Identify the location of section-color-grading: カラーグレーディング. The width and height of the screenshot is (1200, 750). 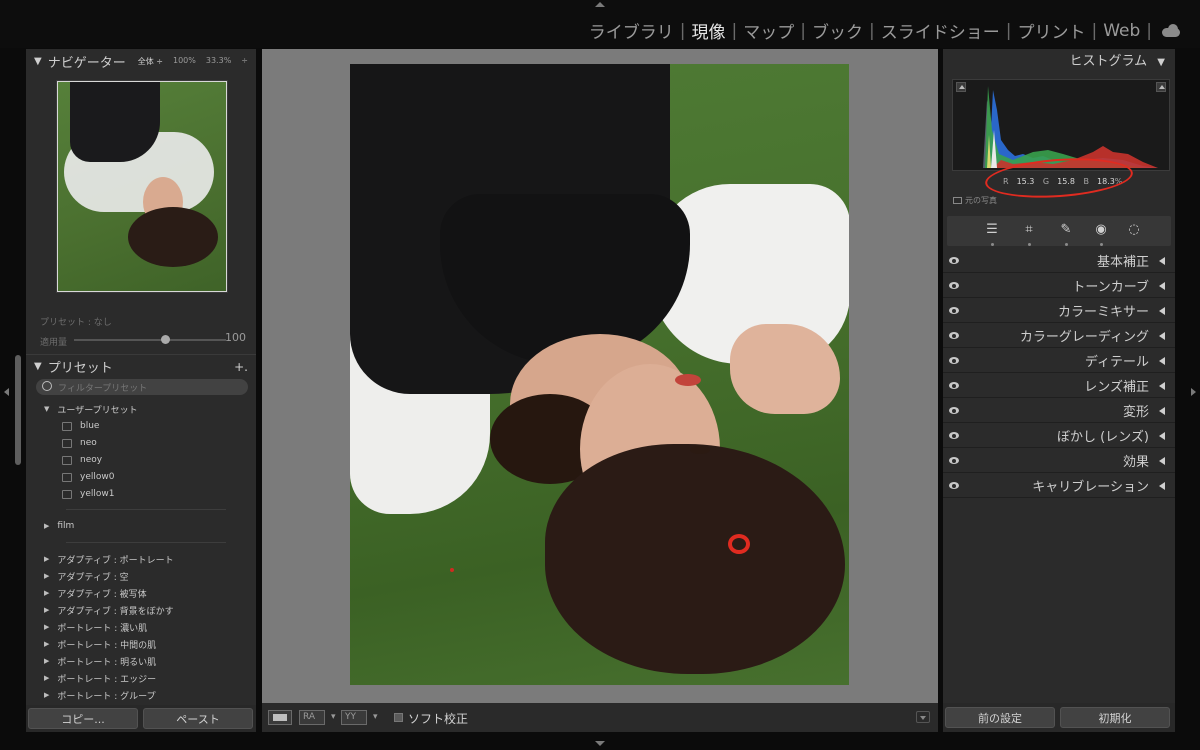
(1059, 336).